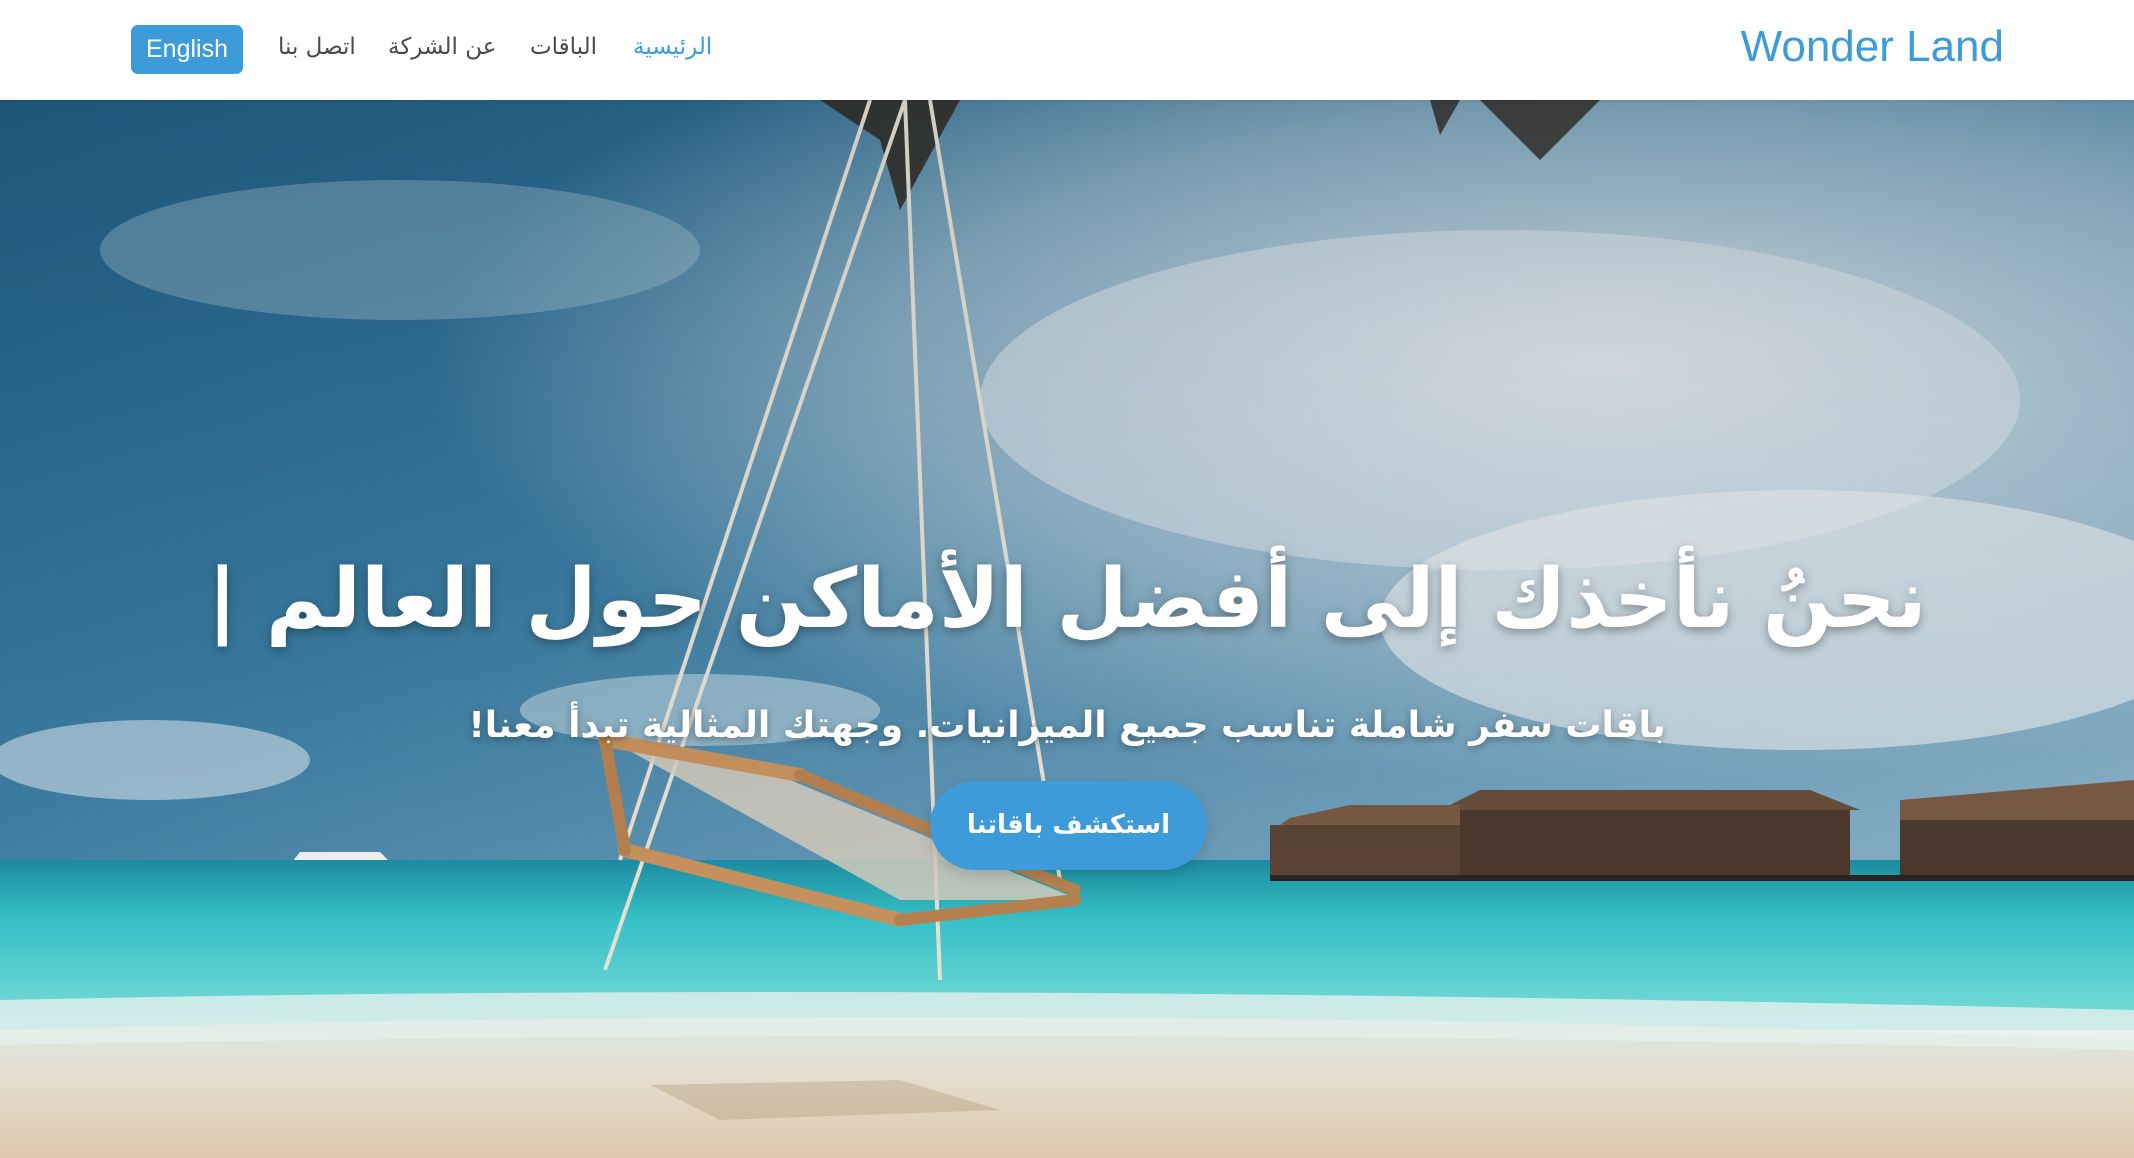  I want to click on nav-link-packages: الباقات, so click(563, 47).